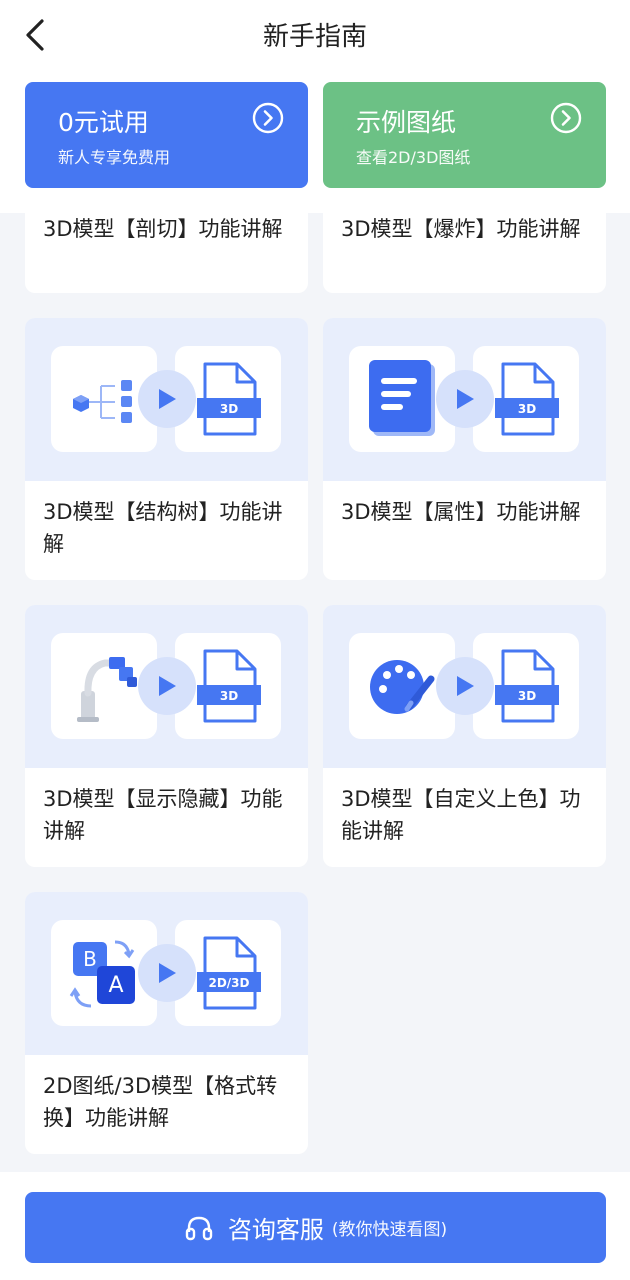 The width and height of the screenshot is (630, 1280). Describe the element at coordinates (163, 815) in the screenshot. I see `tutorial-card-label: 3D模型【显示隐藏】功能讲解` at that location.